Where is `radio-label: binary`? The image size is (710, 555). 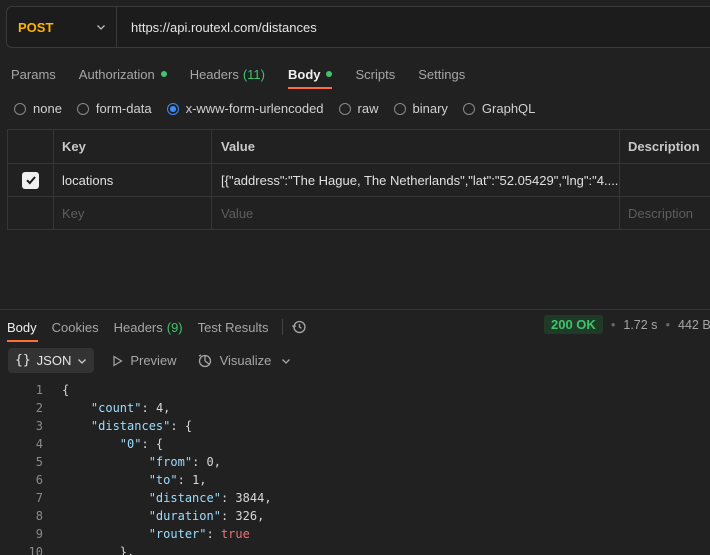
radio-label: binary is located at coordinates (430, 108).